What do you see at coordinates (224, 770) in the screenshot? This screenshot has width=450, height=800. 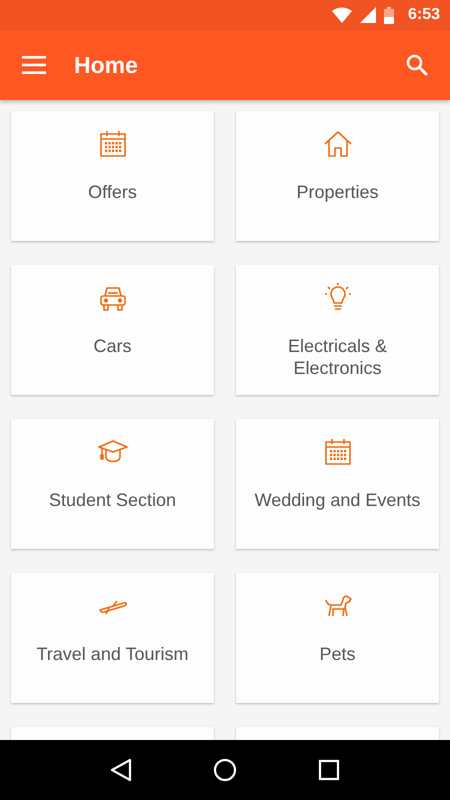 I see `home-icon` at bounding box center [224, 770].